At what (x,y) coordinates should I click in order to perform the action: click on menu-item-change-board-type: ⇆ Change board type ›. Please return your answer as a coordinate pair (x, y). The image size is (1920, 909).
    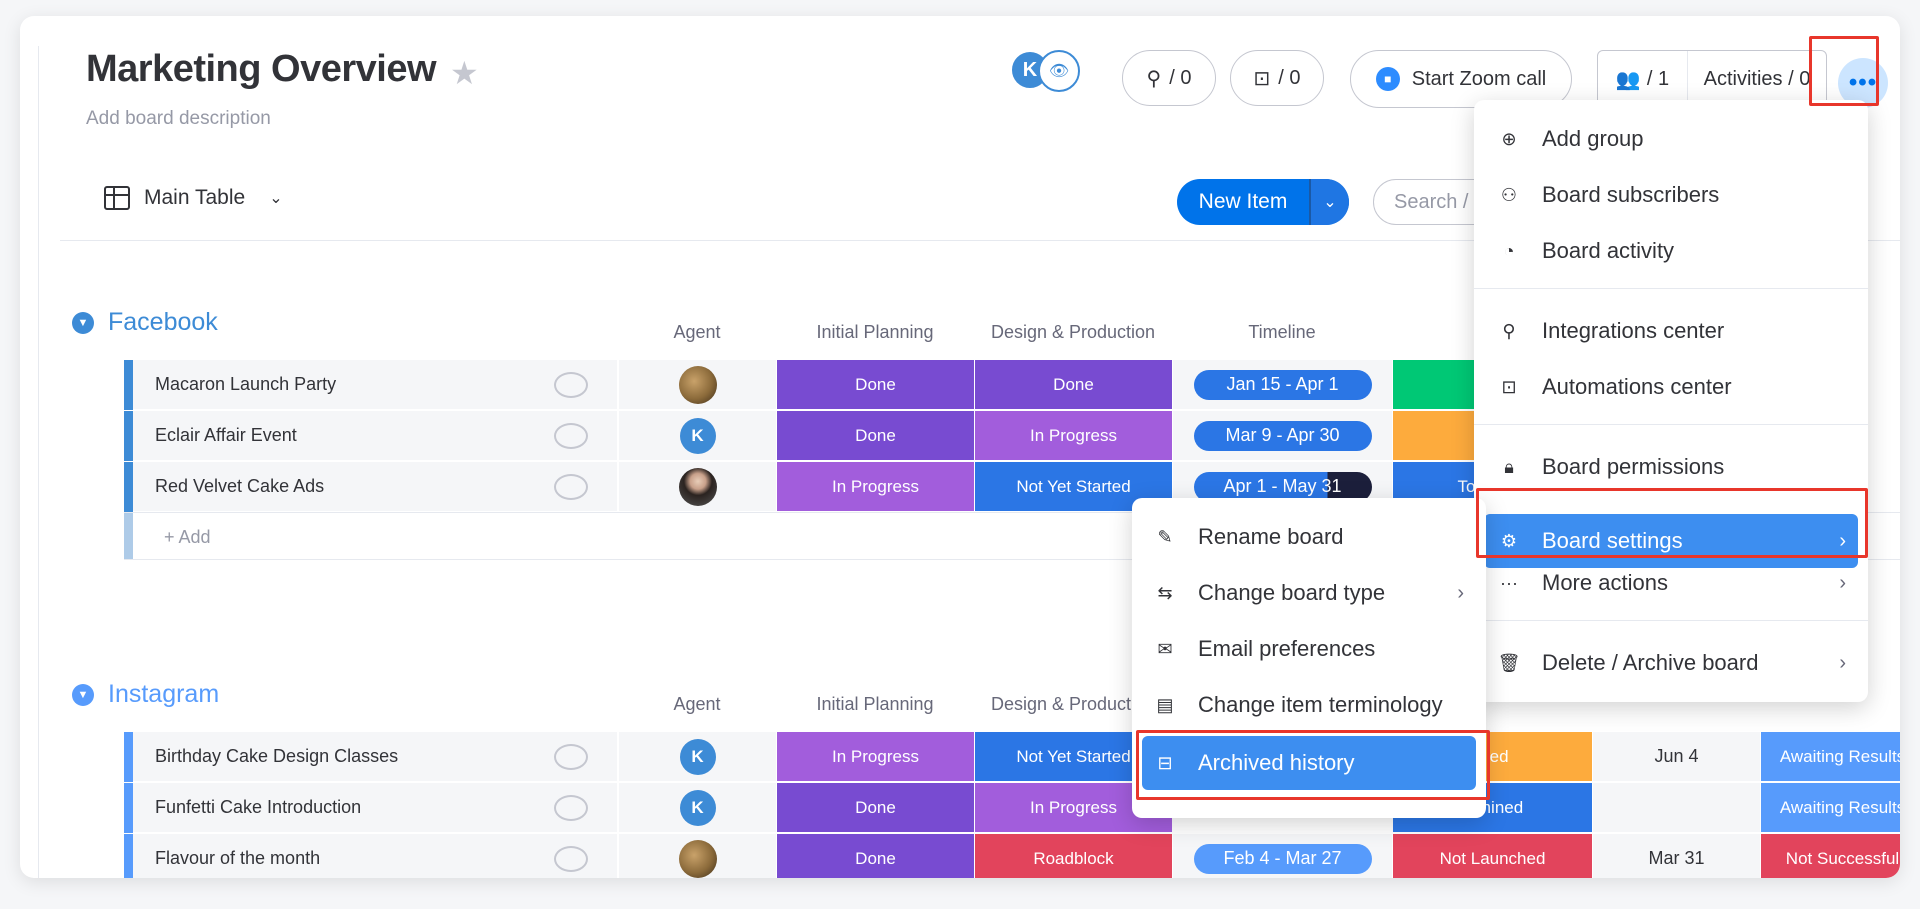
    Looking at the image, I should click on (1309, 593).